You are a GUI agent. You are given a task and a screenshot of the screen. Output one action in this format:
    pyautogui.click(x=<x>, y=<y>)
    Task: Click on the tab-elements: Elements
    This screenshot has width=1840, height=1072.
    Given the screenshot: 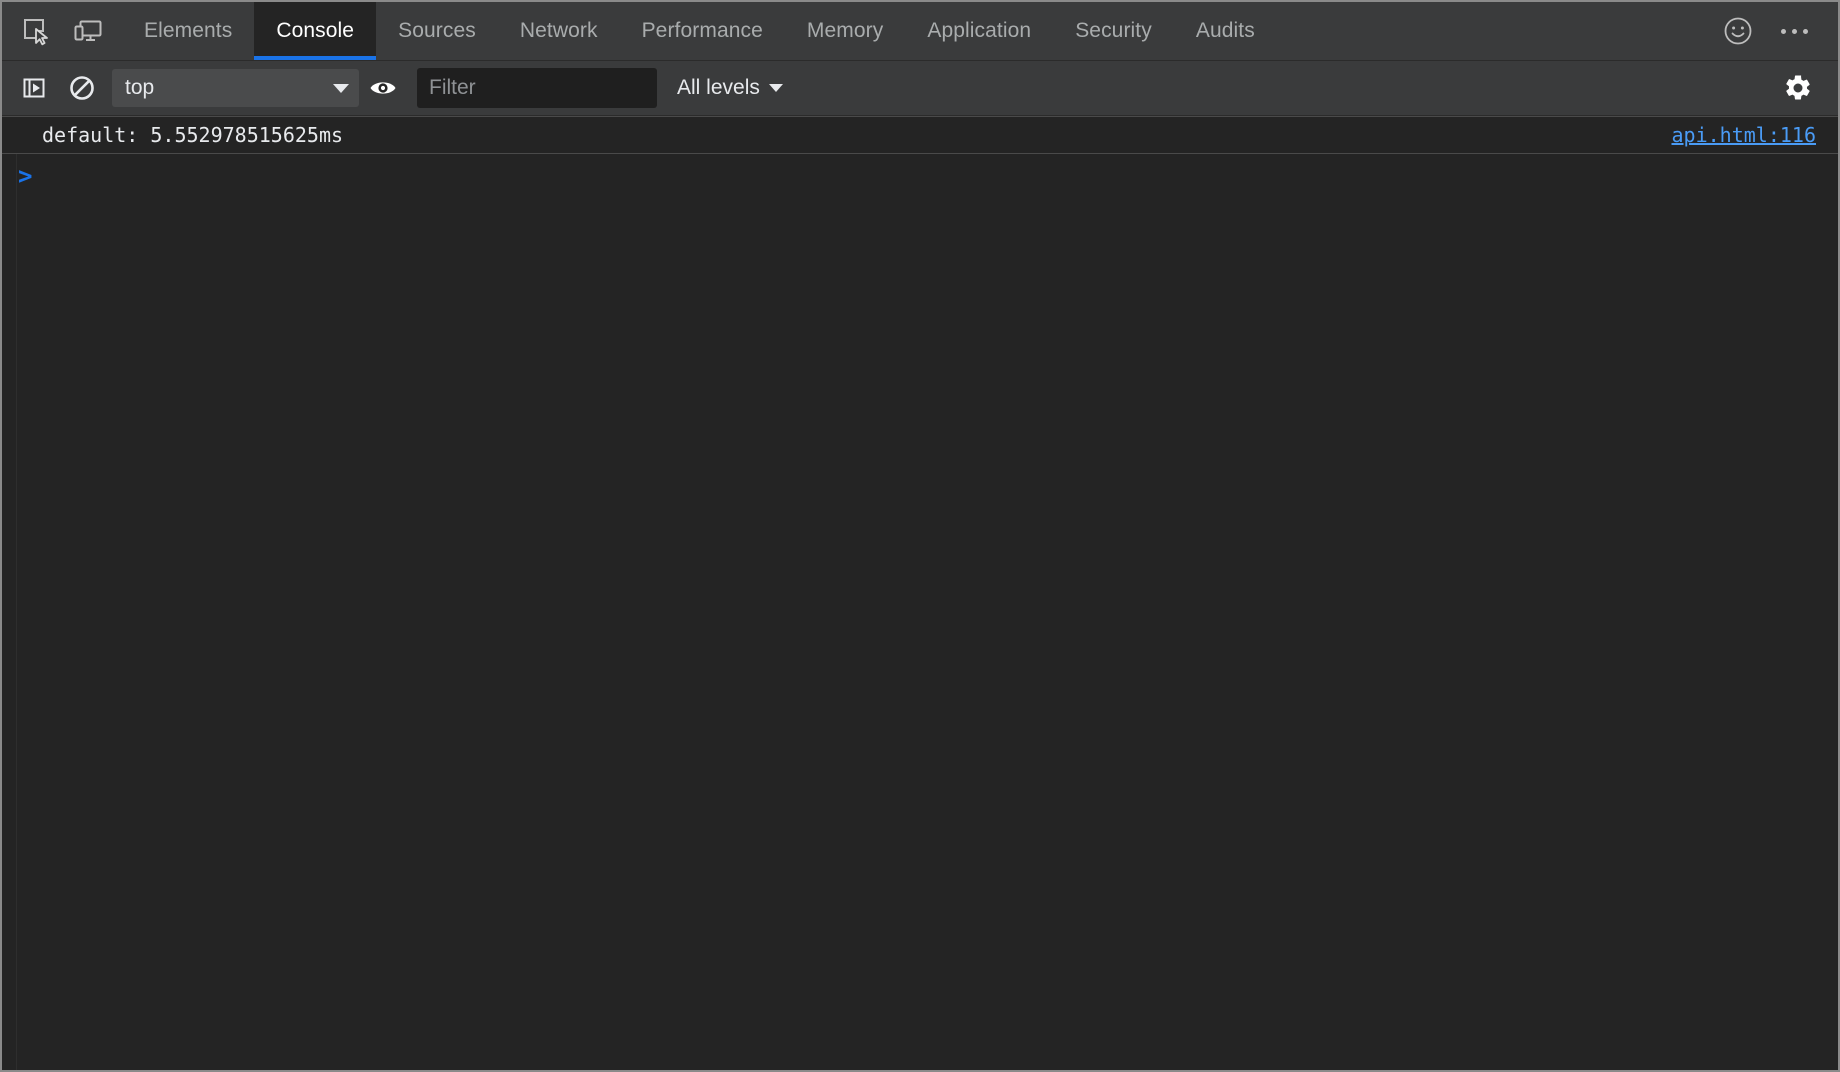 What is the action you would take?
    pyautogui.click(x=188, y=31)
    